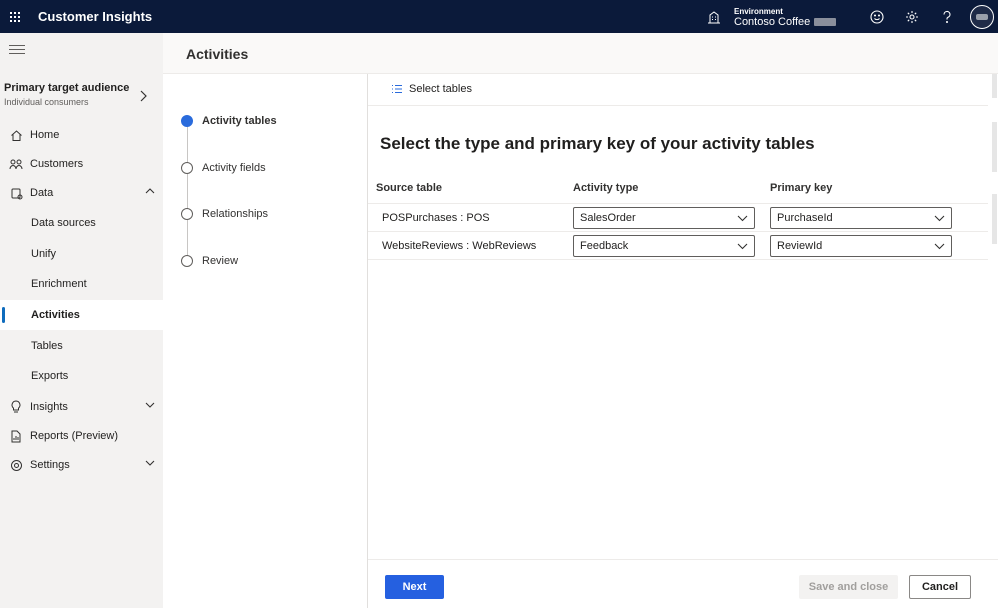  Describe the element at coordinates (235, 214) in the screenshot. I see `step-label: Relationships` at that location.